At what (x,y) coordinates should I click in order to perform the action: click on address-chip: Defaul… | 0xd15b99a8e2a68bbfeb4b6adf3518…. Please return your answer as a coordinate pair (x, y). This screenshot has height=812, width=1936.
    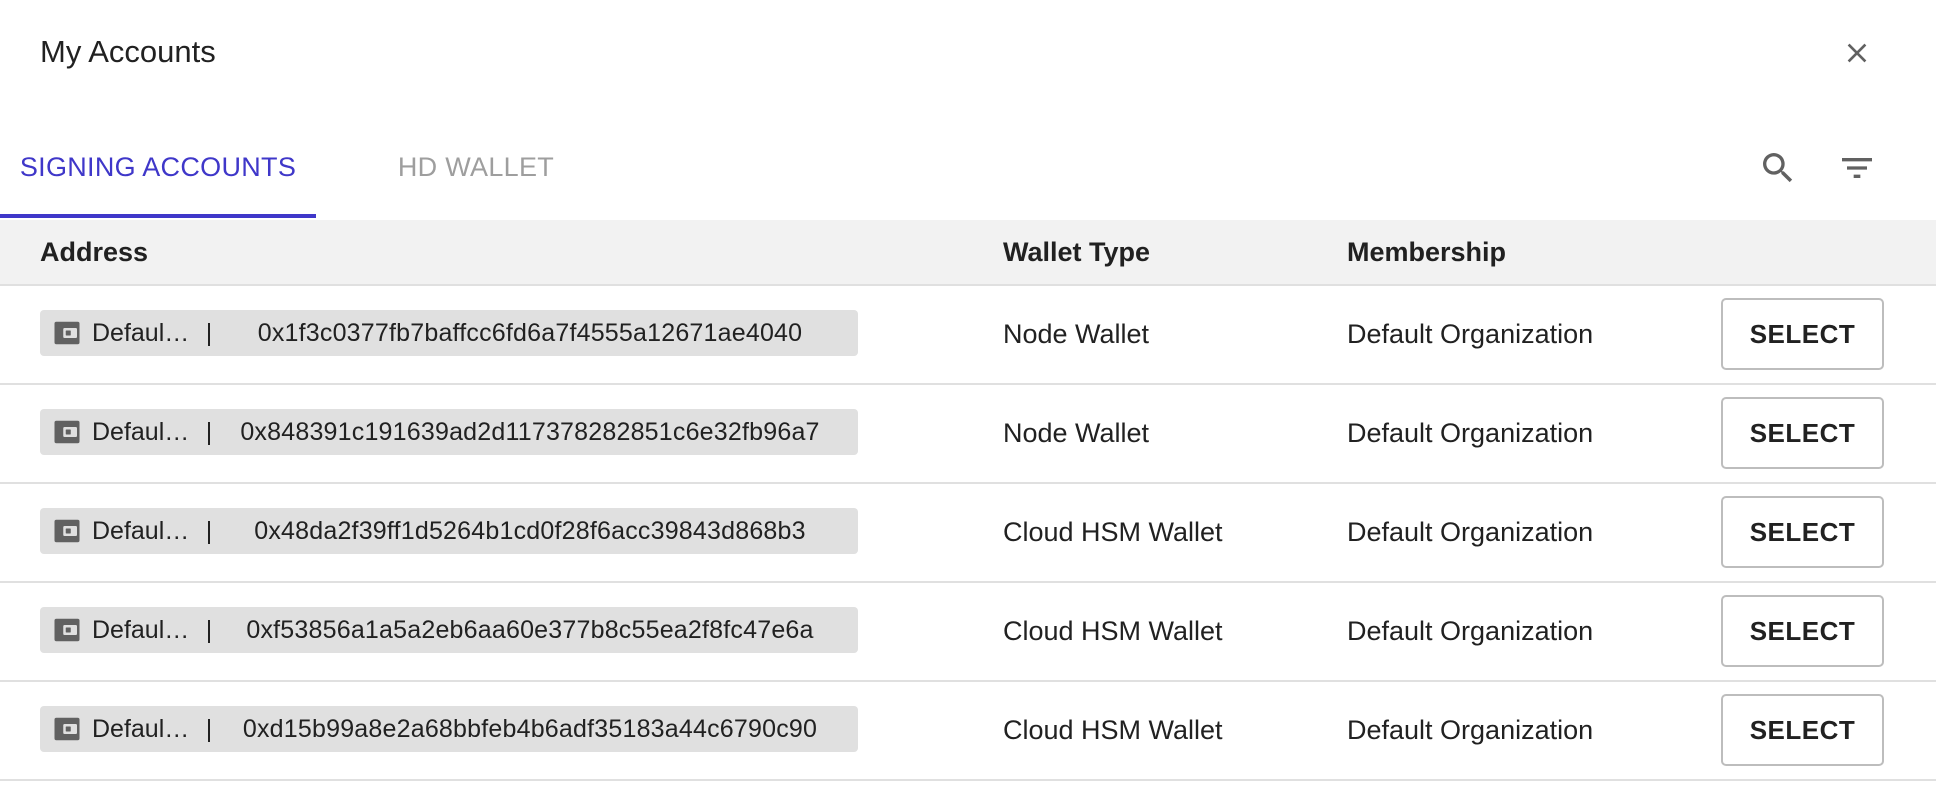
    Looking at the image, I should click on (449, 729).